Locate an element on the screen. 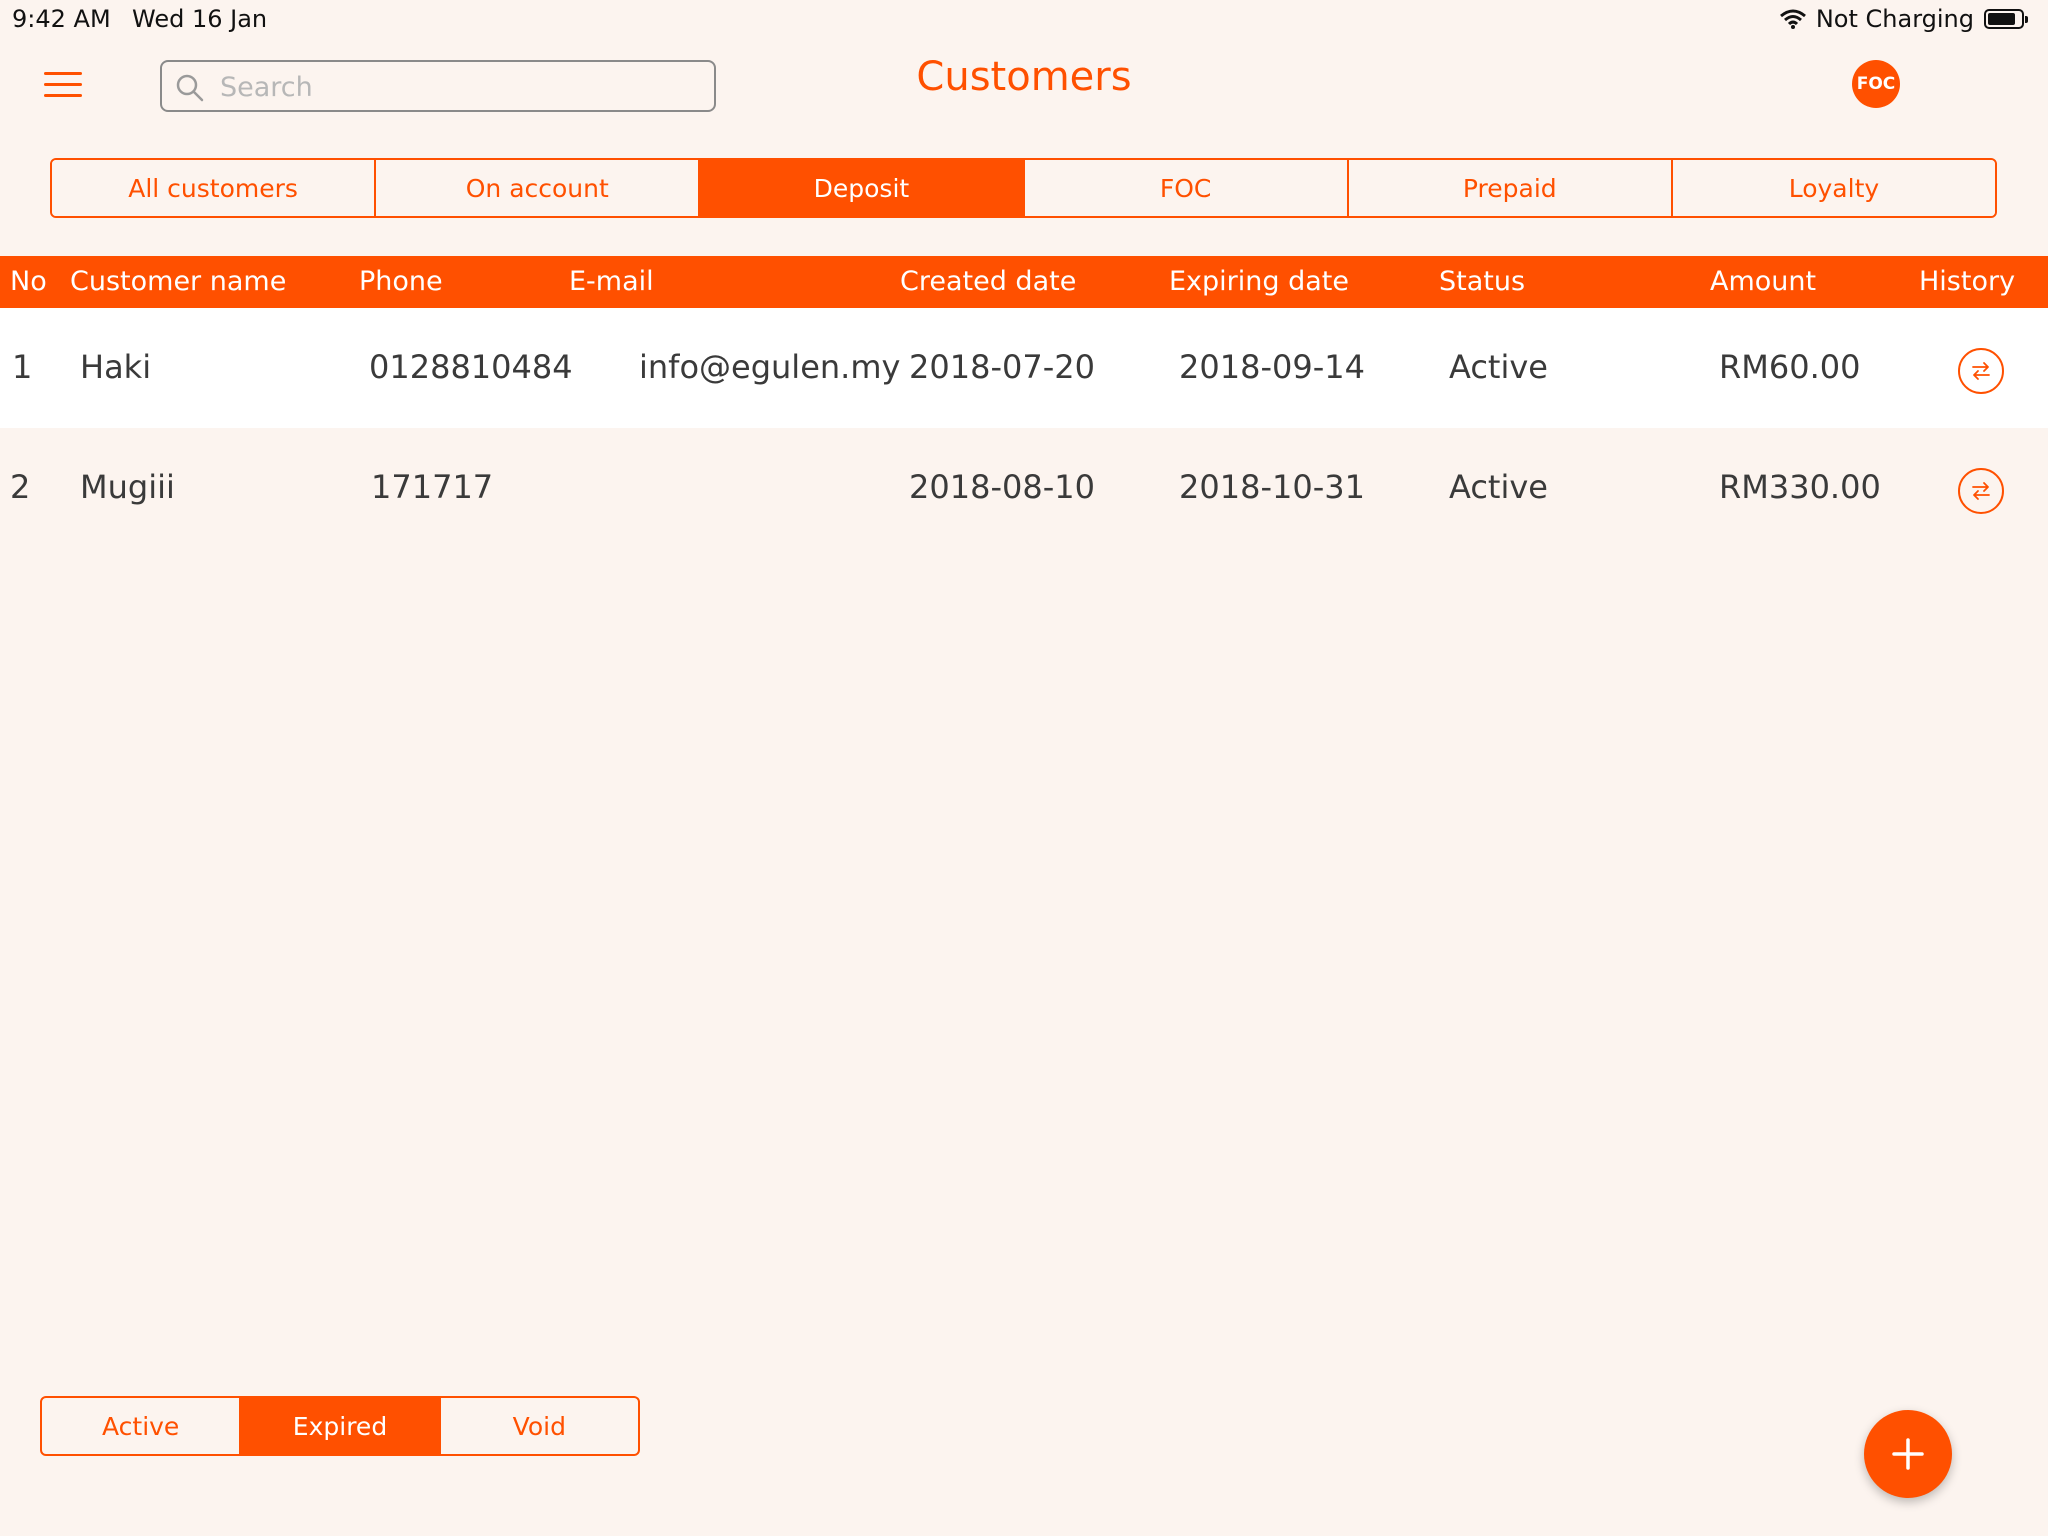  tab-all-customers: All customers is located at coordinates (214, 188).